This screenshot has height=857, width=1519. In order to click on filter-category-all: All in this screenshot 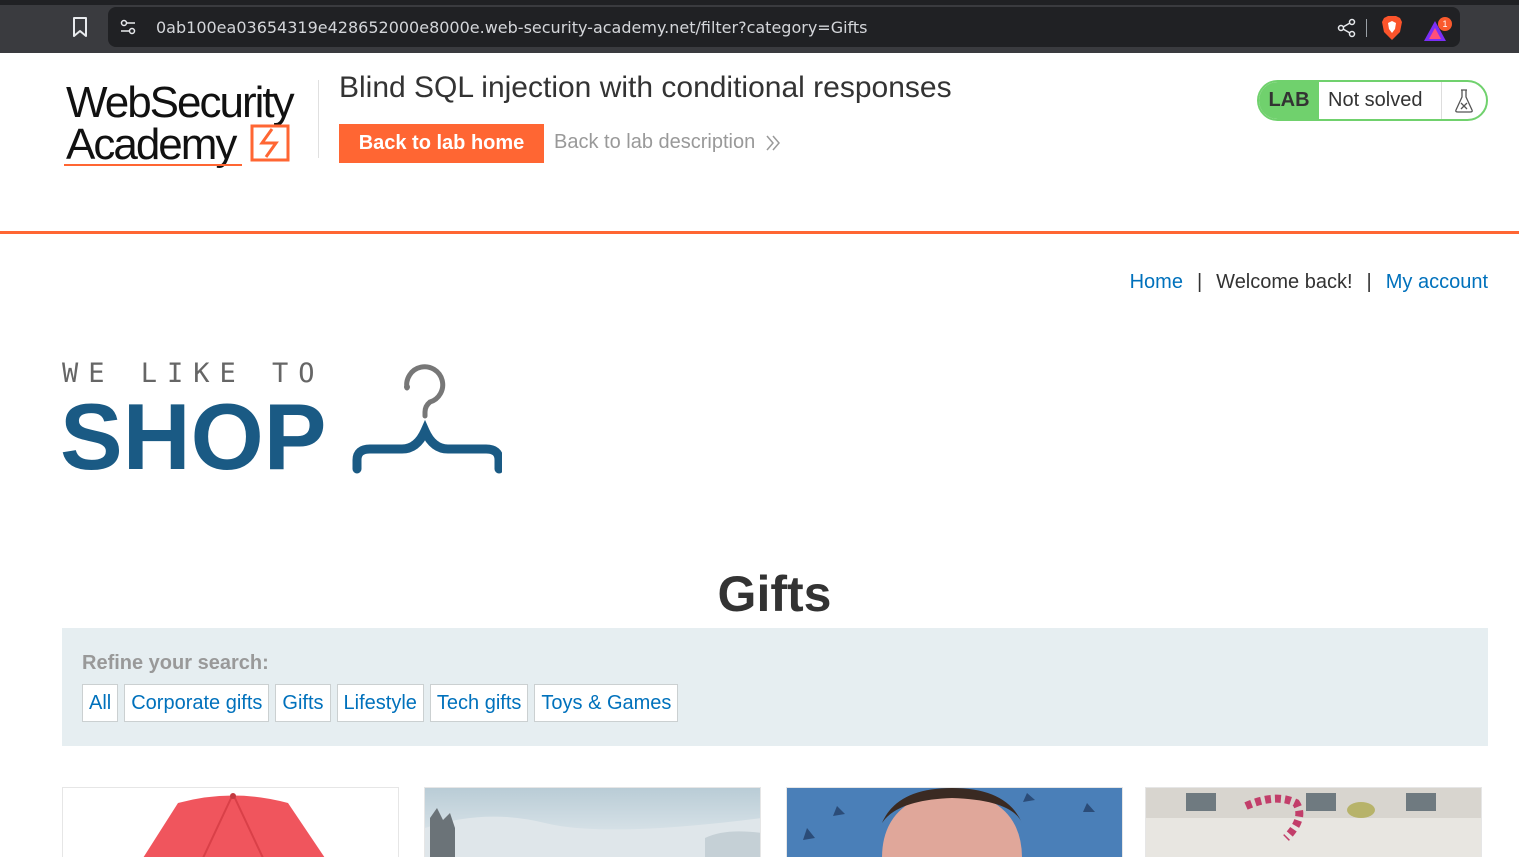, I will do `click(100, 703)`.